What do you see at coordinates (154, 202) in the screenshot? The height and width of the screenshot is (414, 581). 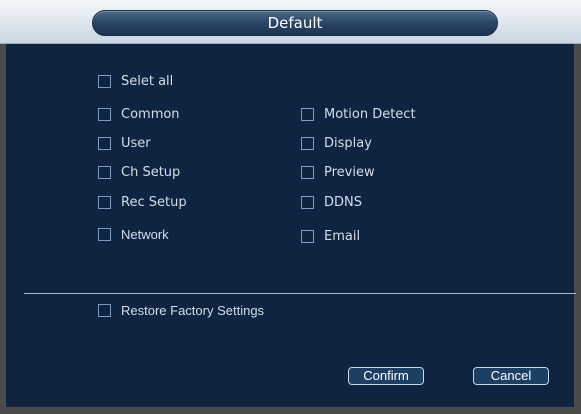 I see `option-label: Rec Setup` at bounding box center [154, 202].